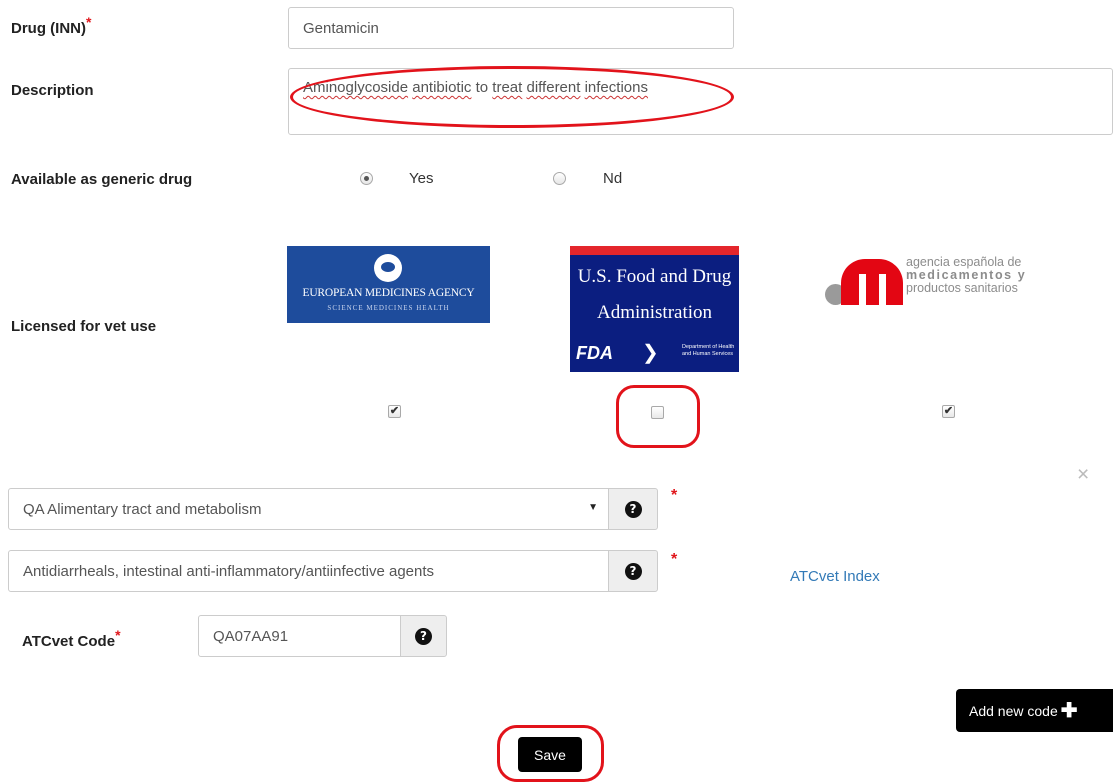 This screenshot has width=1113, height=782. Describe the element at coordinates (948, 411) in the screenshot. I see `aemps-checkbox: ✔` at that location.